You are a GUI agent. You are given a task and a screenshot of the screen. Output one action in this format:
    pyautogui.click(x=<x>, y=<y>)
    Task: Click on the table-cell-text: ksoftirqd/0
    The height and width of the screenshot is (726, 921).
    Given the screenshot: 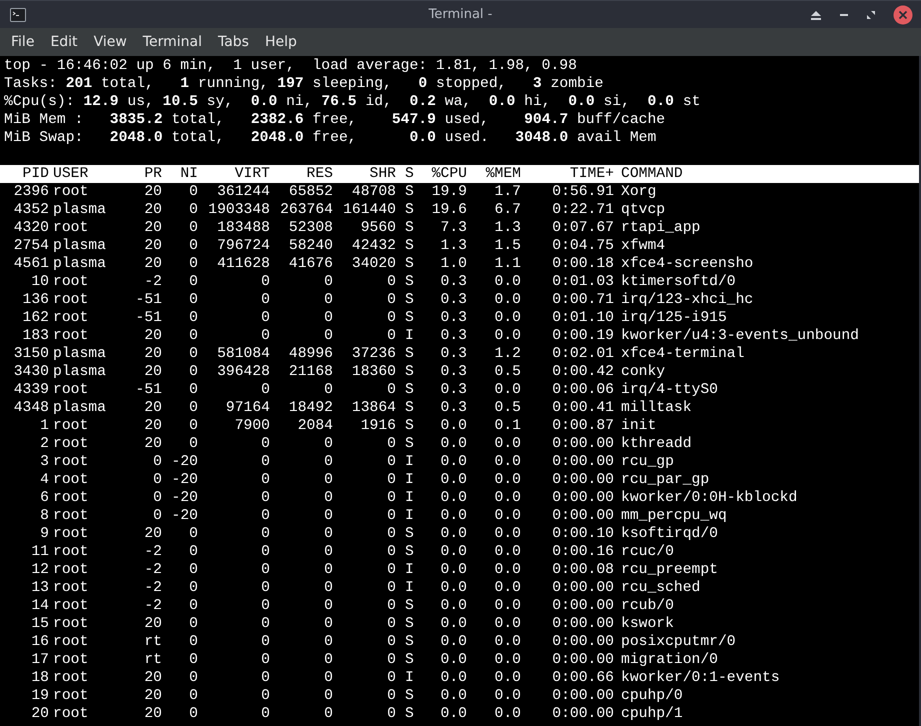 What is the action you would take?
    pyautogui.click(x=669, y=534)
    